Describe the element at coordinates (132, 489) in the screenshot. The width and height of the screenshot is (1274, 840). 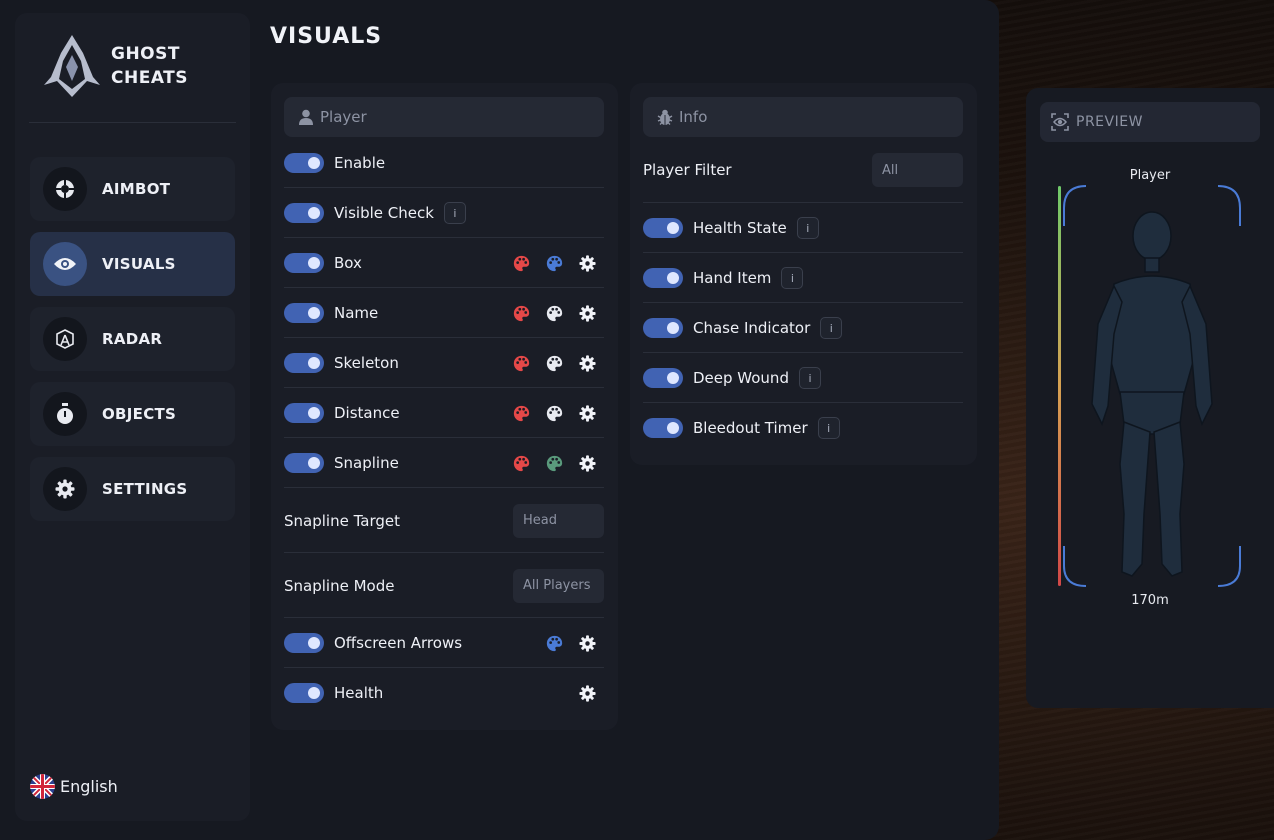
I see `nav-item-settings: SETTINGS` at that location.